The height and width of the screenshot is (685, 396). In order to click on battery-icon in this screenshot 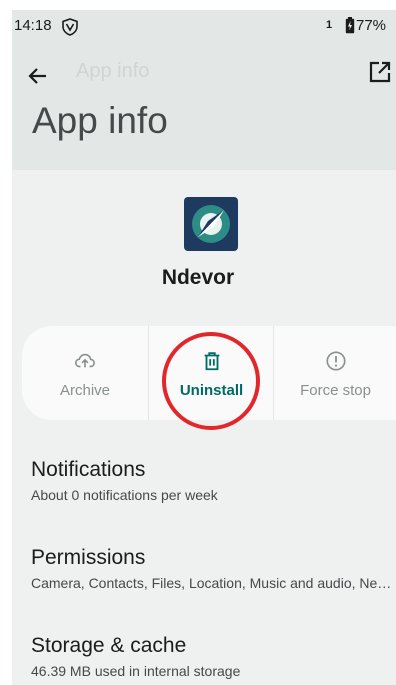, I will do `click(350, 25)`.